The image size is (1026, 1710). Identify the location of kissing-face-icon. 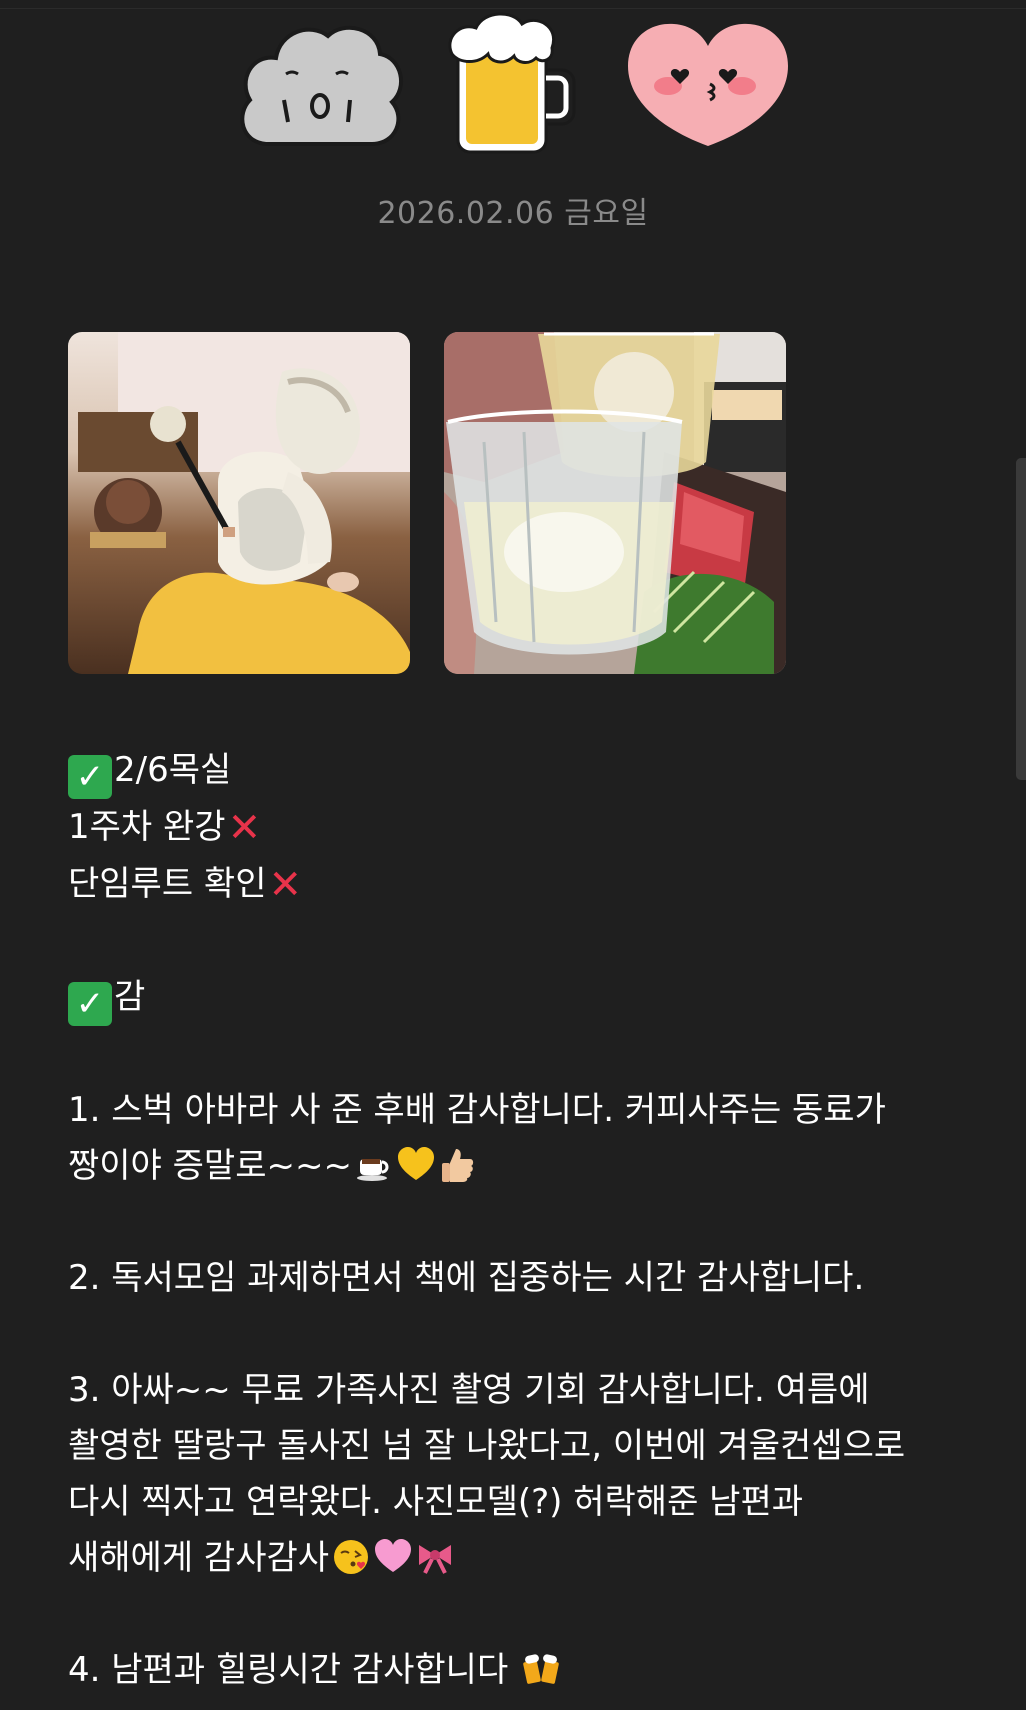
(351, 1557).